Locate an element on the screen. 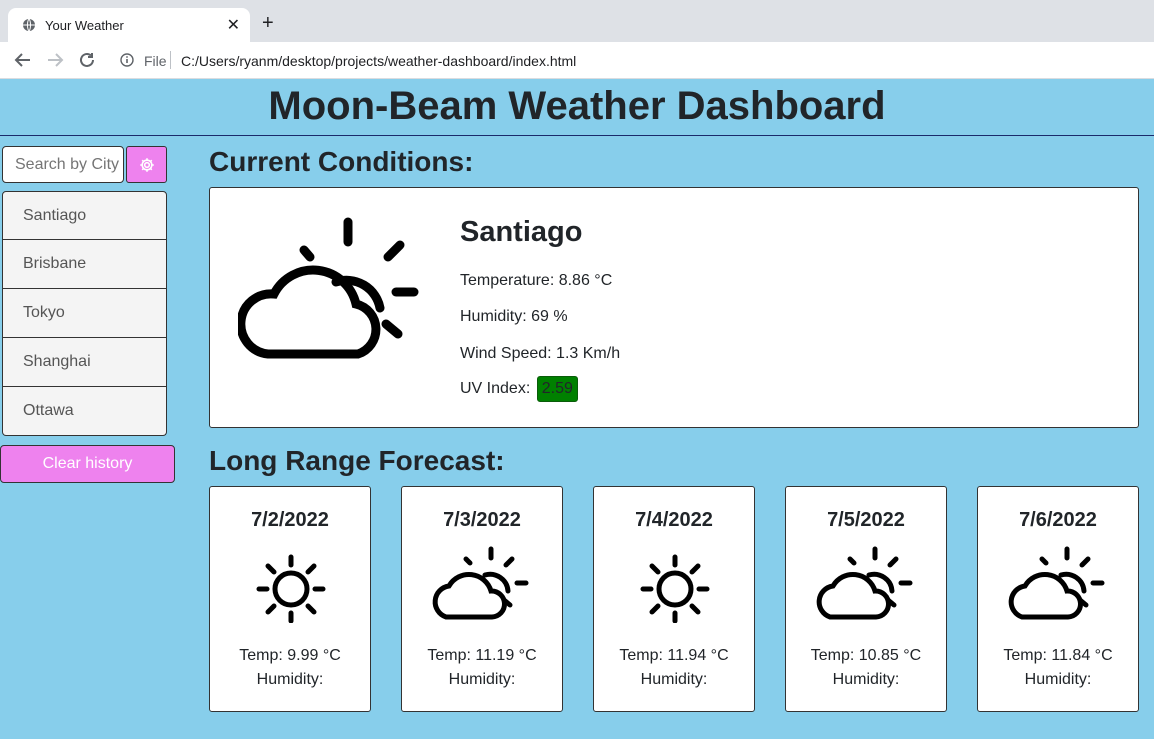 This screenshot has height=739, width=1154. history-item: Tokyo is located at coordinates (84, 313).